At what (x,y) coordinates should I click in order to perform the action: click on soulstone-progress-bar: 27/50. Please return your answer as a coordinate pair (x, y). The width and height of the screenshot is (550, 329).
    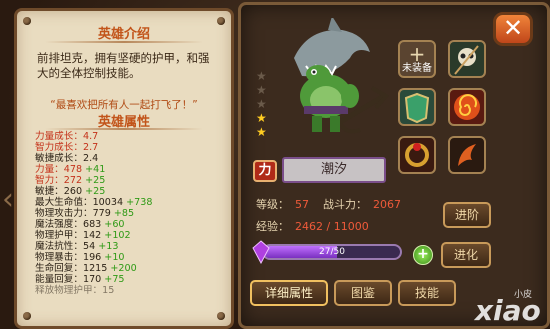
    Looking at the image, I should click on (332, 252).